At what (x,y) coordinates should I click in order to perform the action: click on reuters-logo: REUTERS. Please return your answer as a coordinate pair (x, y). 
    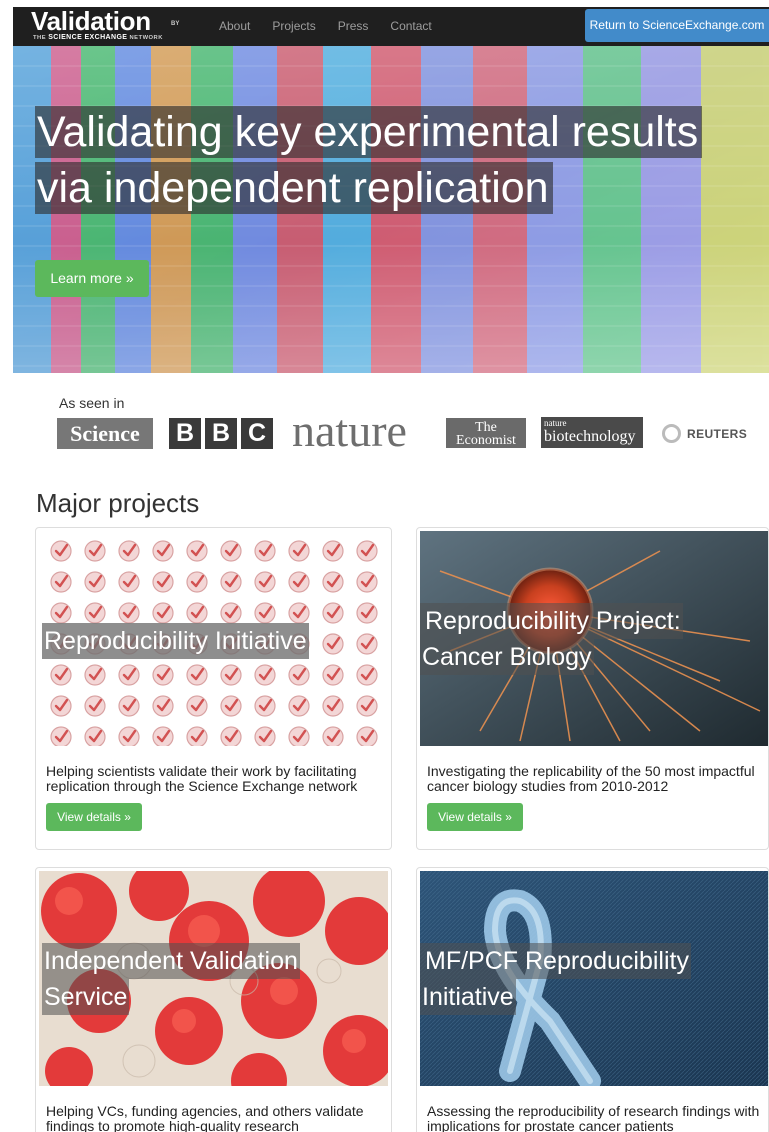
    Looking at the image, I should click on (704, 433).